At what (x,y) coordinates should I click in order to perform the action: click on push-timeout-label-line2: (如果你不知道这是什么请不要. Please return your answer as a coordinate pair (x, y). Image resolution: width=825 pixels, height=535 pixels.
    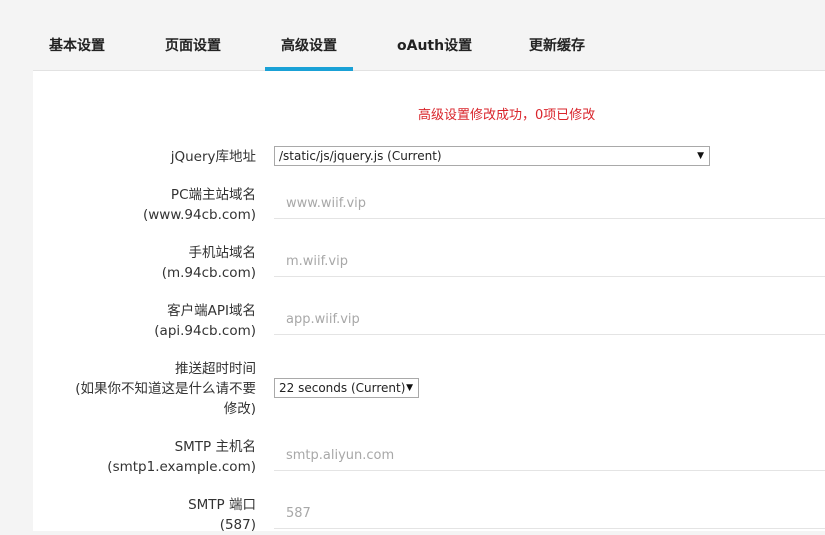
    Looking at the image, I should click on (165, 389).